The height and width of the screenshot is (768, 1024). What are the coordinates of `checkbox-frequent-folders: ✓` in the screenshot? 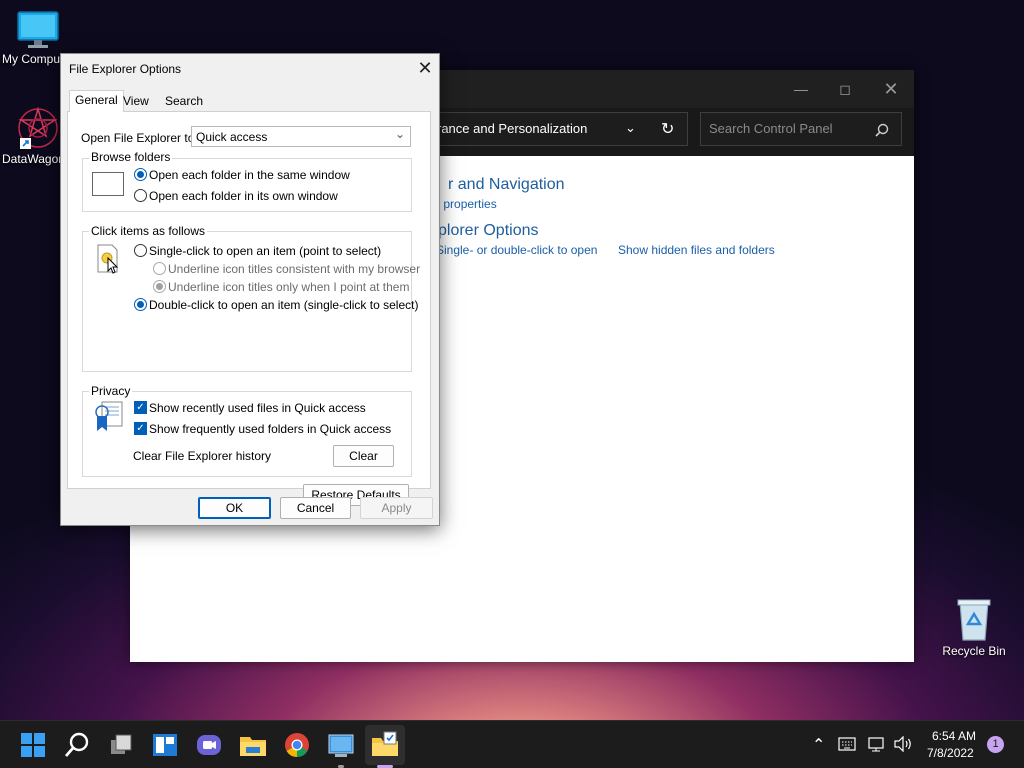 It's located at (140, 428).